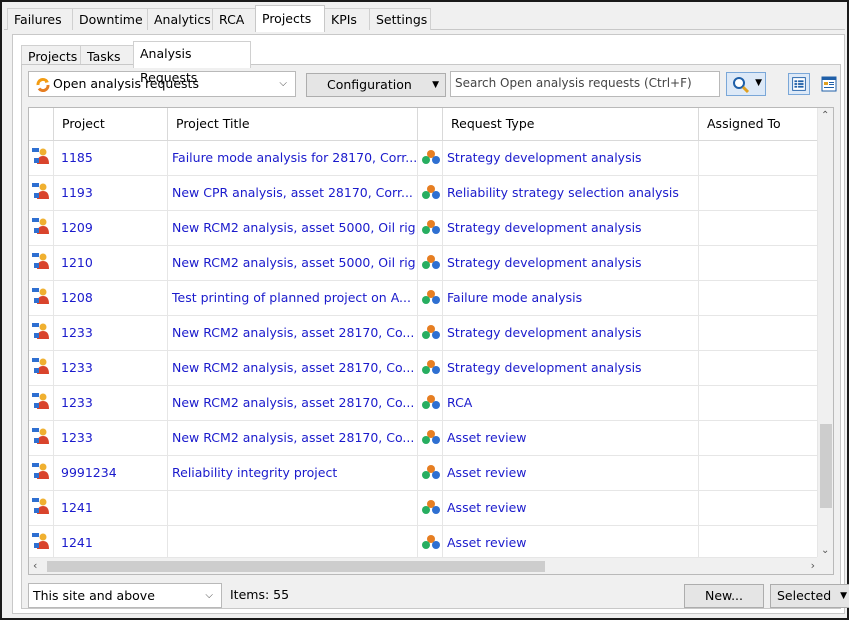  What do you see at coordinates (296, 566) in the screenshot?
I see `horizontal-scroll-thumb` at bounding box center [296, 566].